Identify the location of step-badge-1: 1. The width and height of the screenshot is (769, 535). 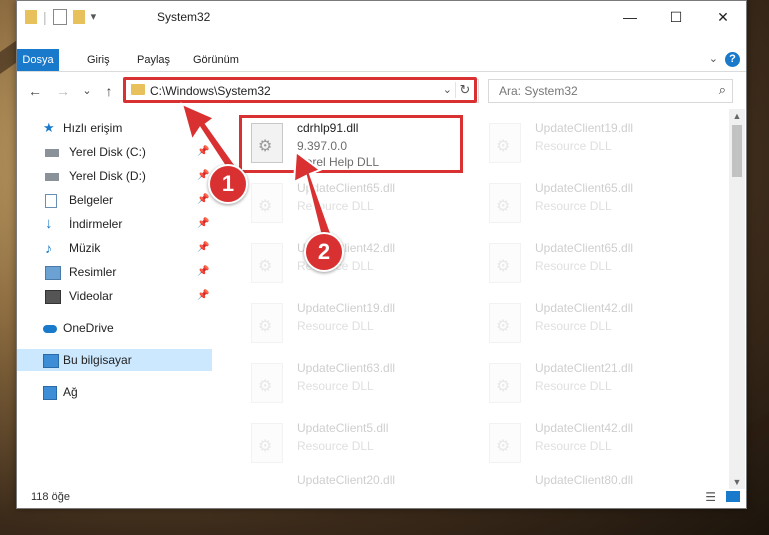
(228, 184).